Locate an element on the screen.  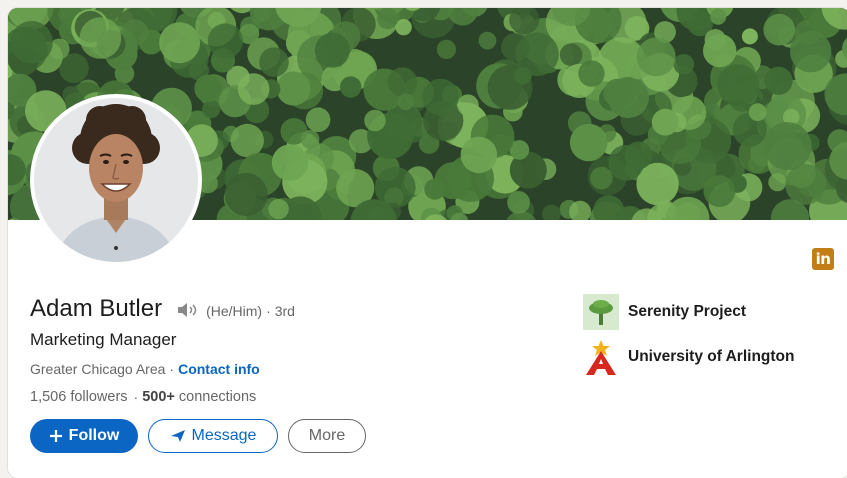
follow-button: Follow is located at coordinates (84, 436).